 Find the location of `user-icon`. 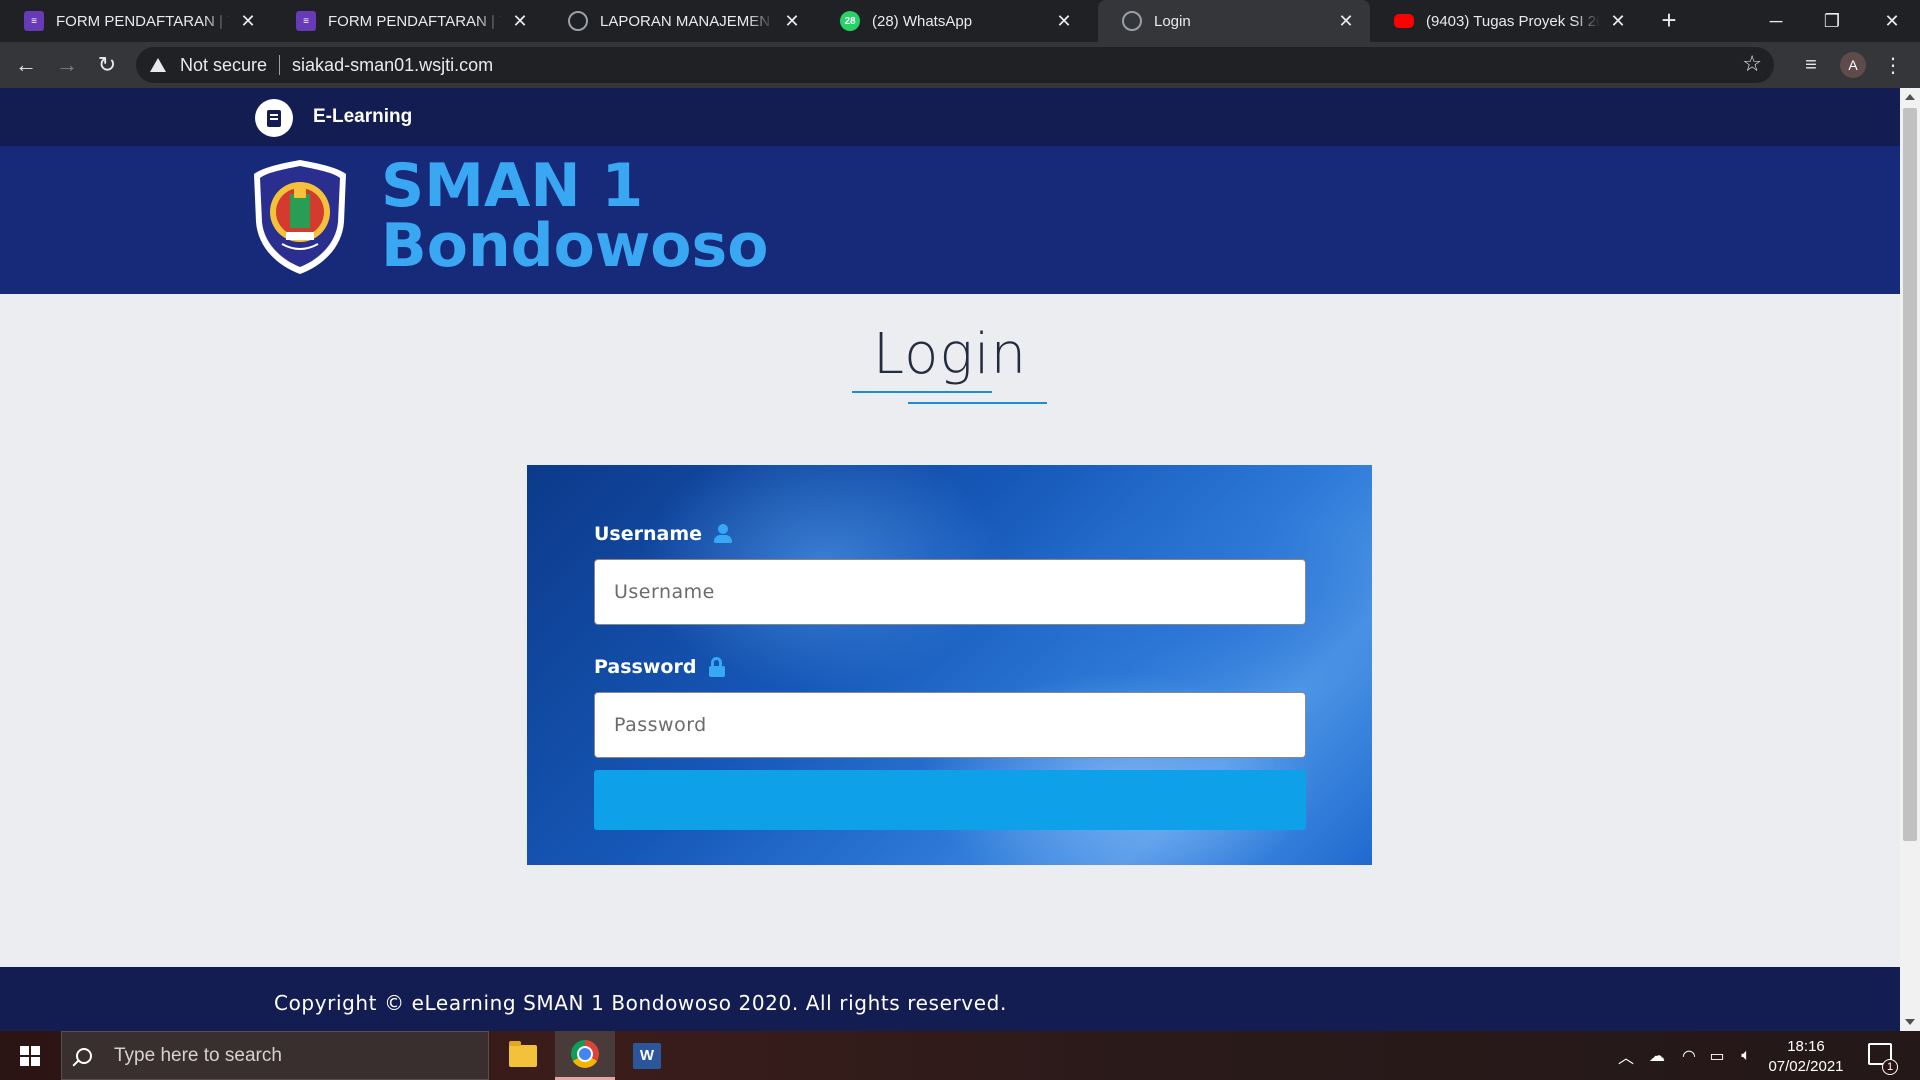

user-icon is located at coordinates (723, 534).